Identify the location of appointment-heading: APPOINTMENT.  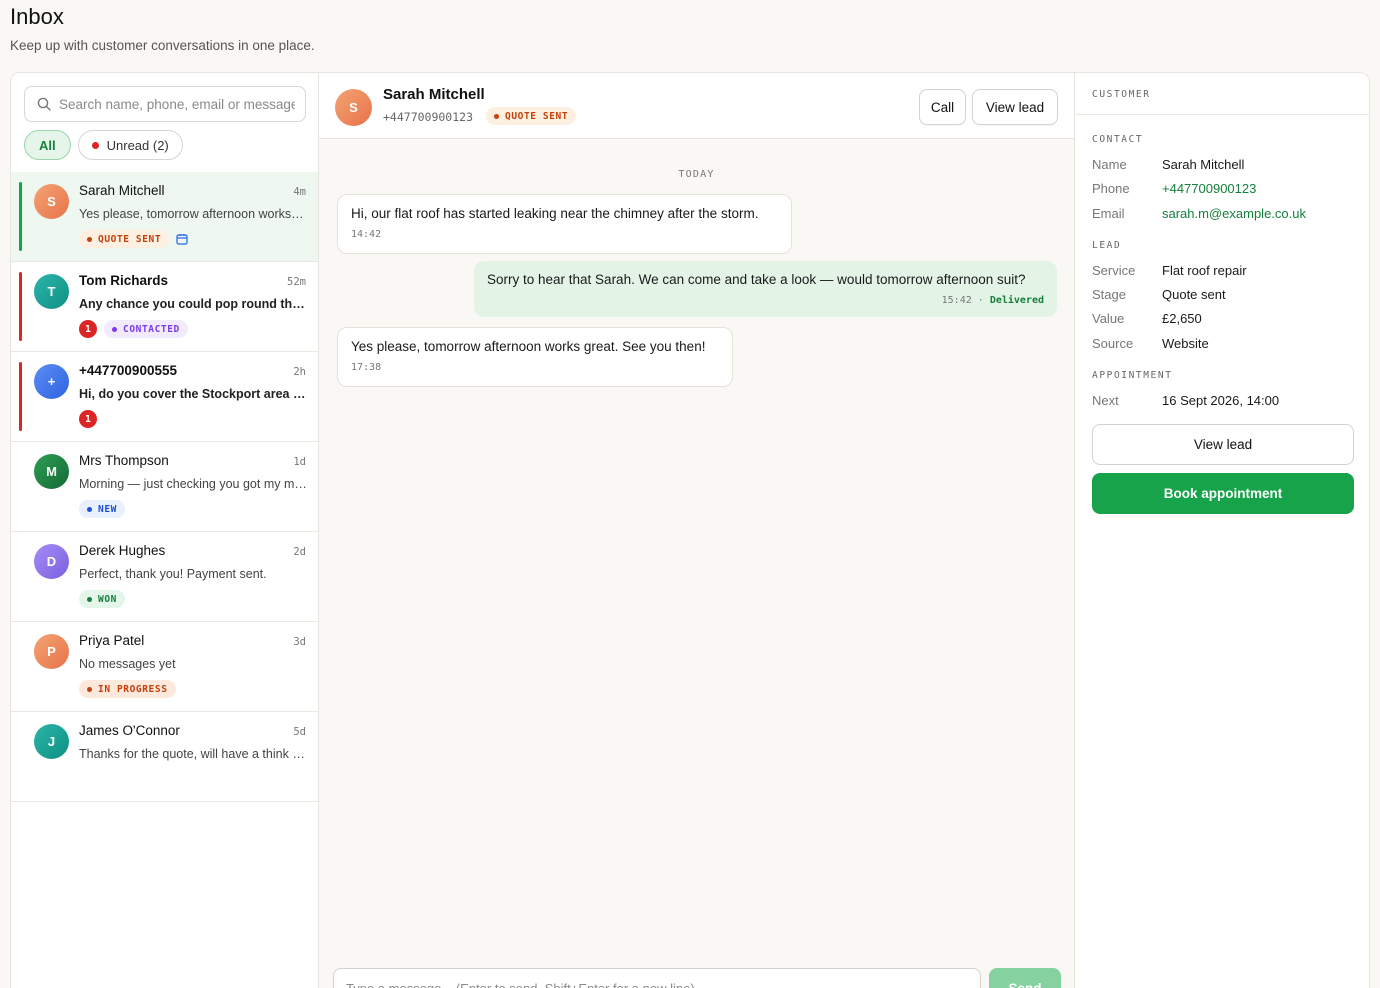
(1132, 375).